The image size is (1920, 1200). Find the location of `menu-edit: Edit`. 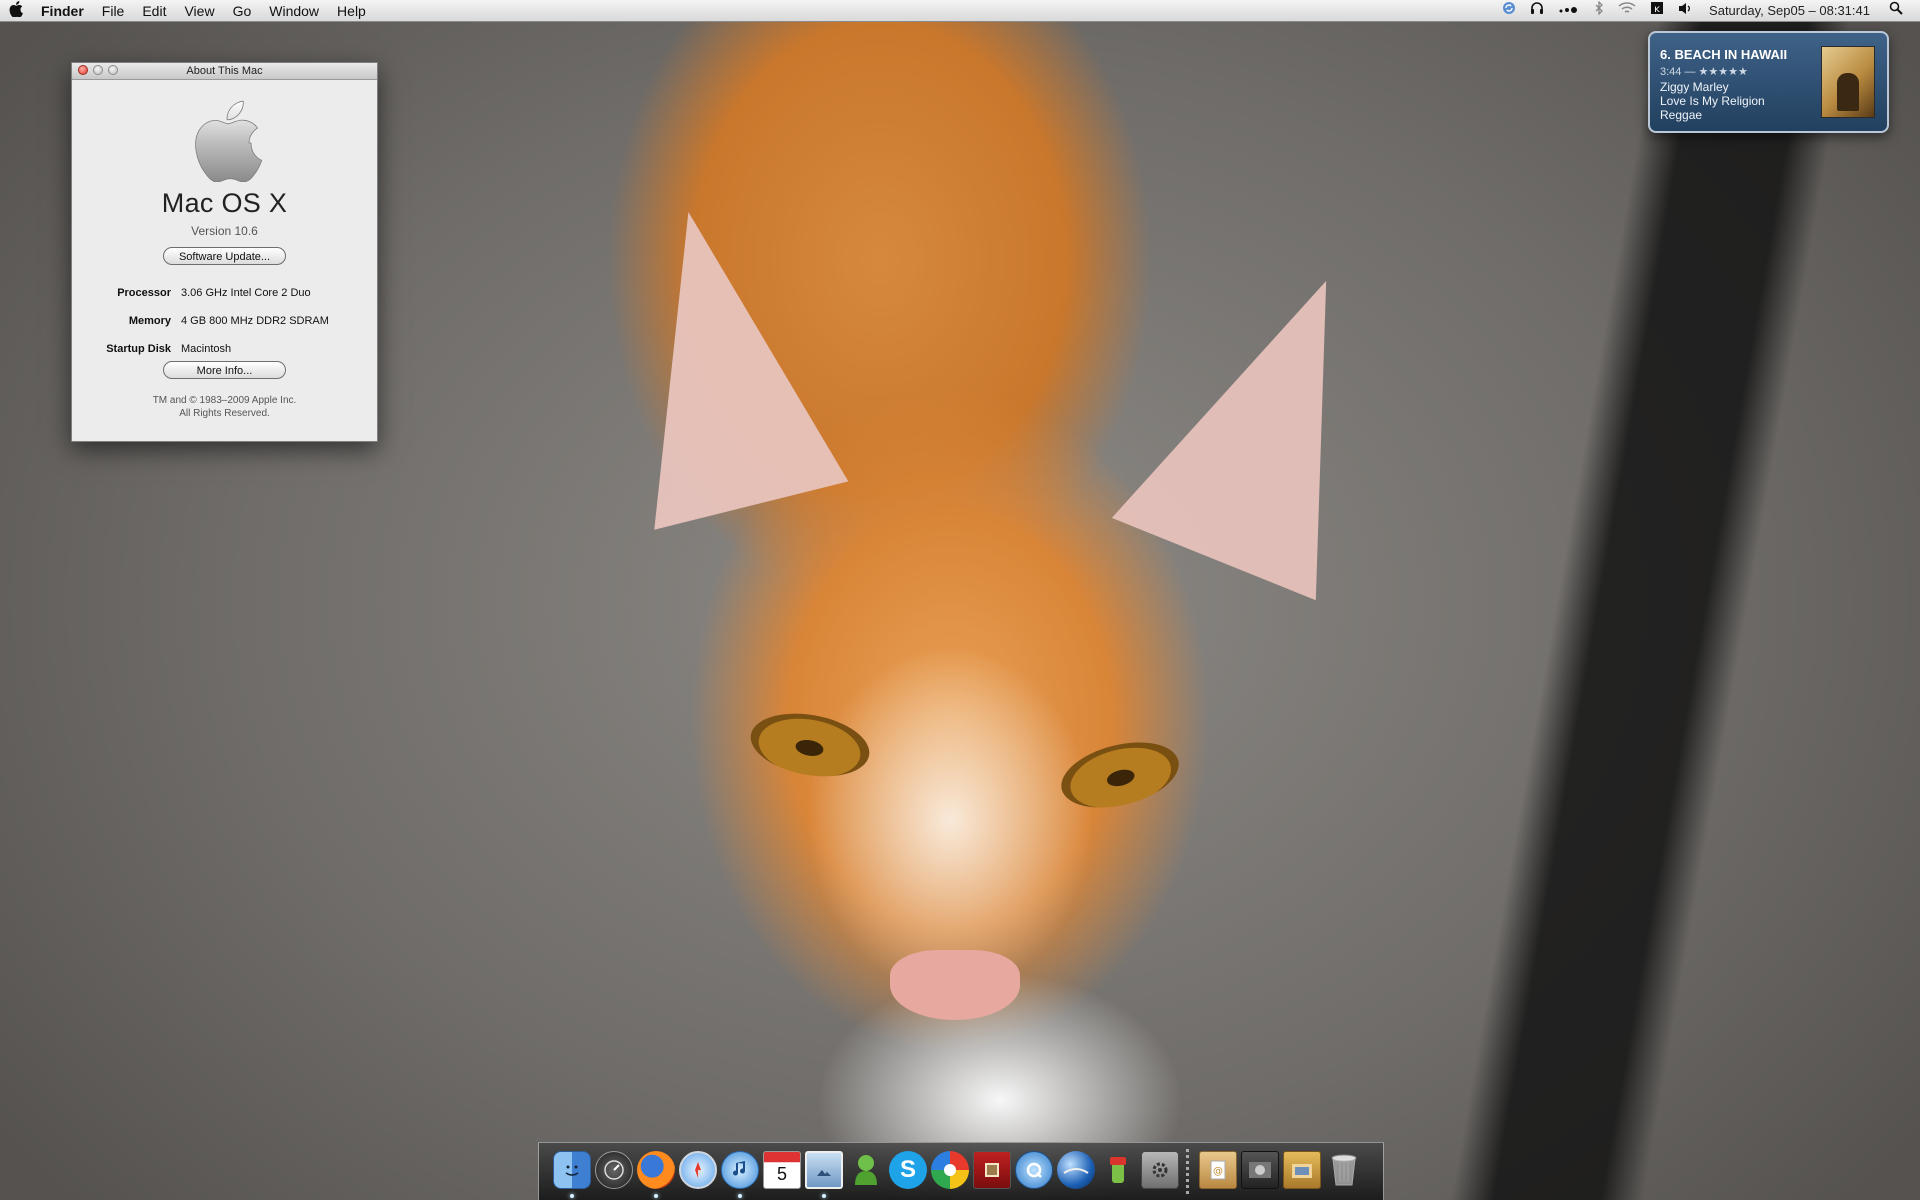

menu-edit: Edit is located at coordinates (154, 11).